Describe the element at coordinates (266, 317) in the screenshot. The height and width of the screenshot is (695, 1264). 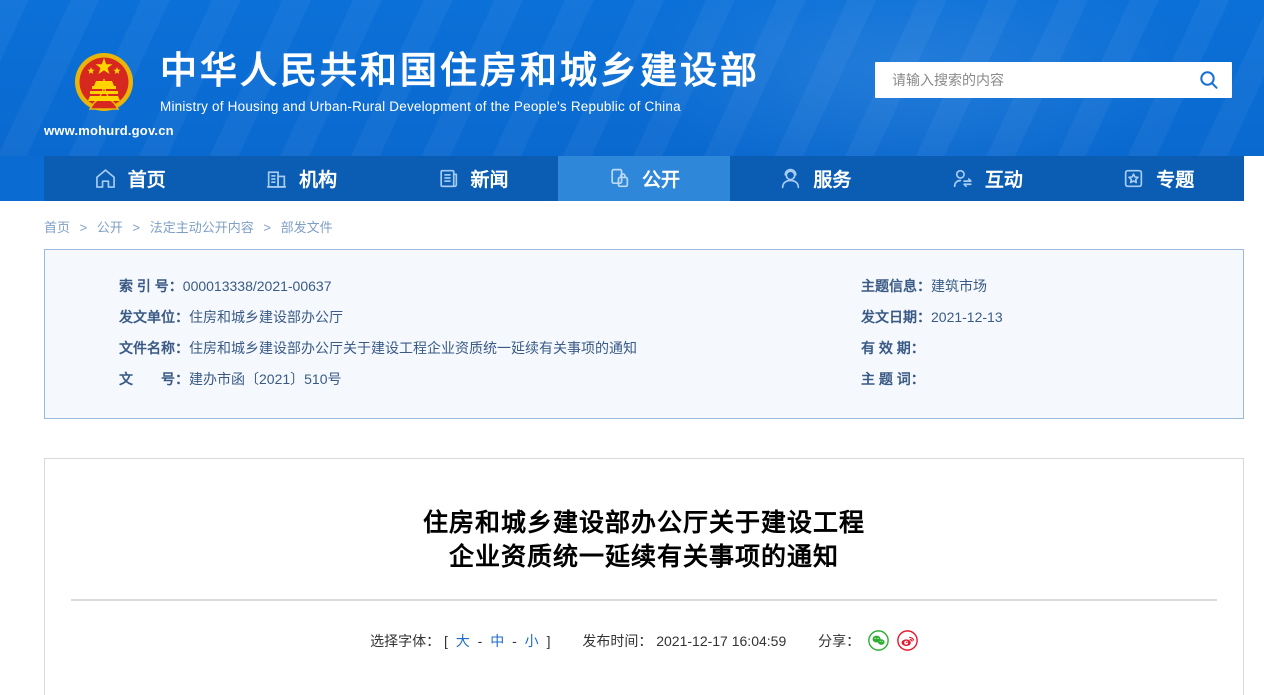
I see `info-value: 住房和城乡建设部办公厅` at that location.